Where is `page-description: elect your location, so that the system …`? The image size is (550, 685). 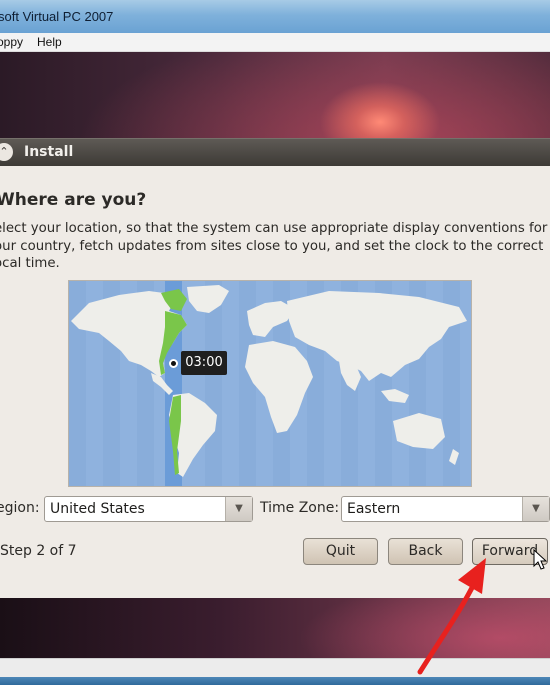 page-description: elect your location, so that the system … is located at coordinates (275, 246).